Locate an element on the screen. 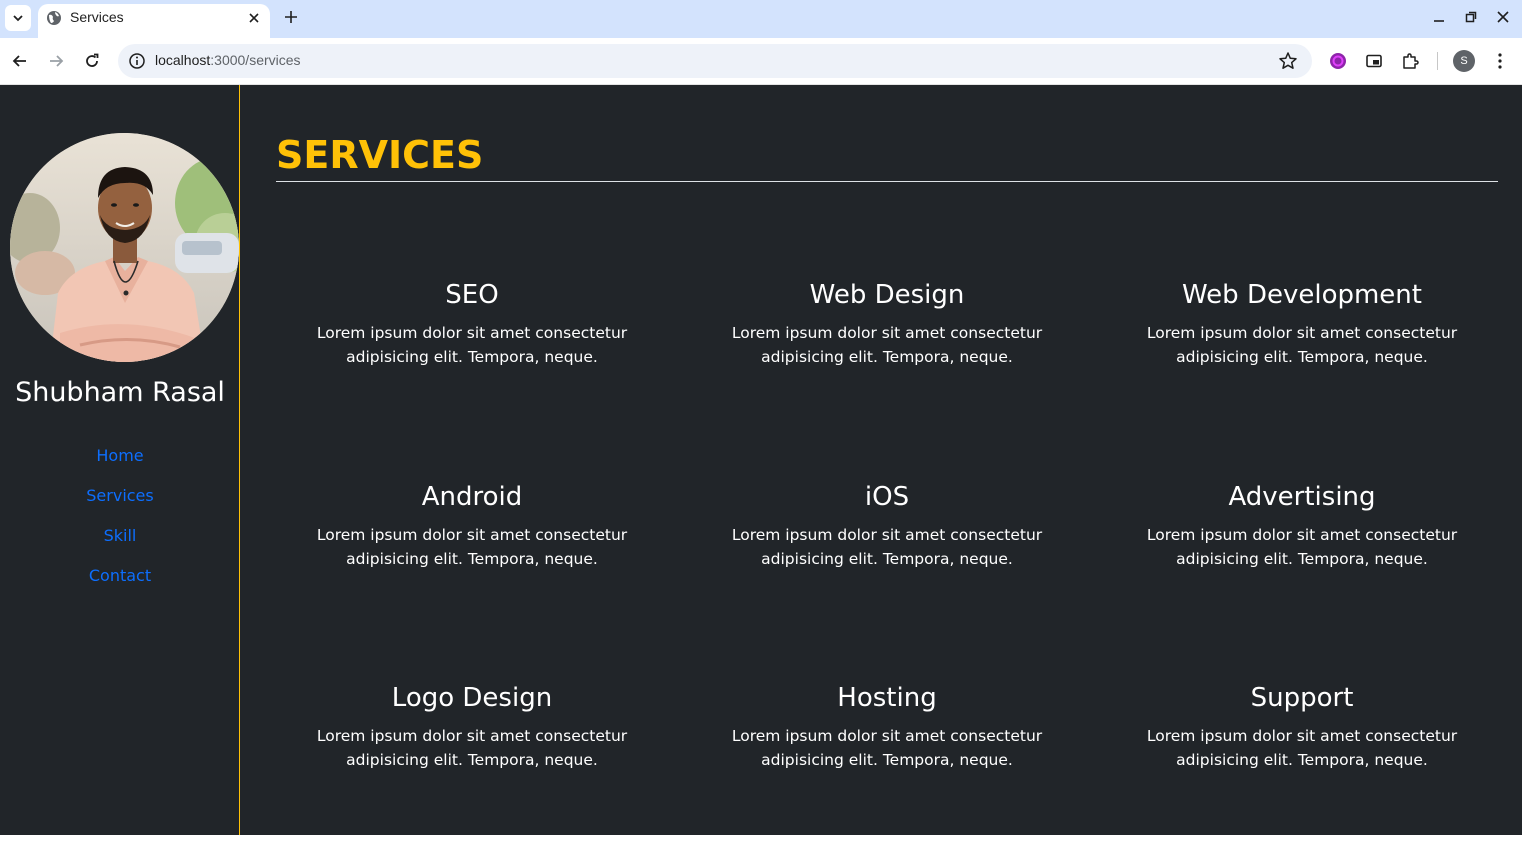  service-title: Logo Design is located at coordinates (472, 698).